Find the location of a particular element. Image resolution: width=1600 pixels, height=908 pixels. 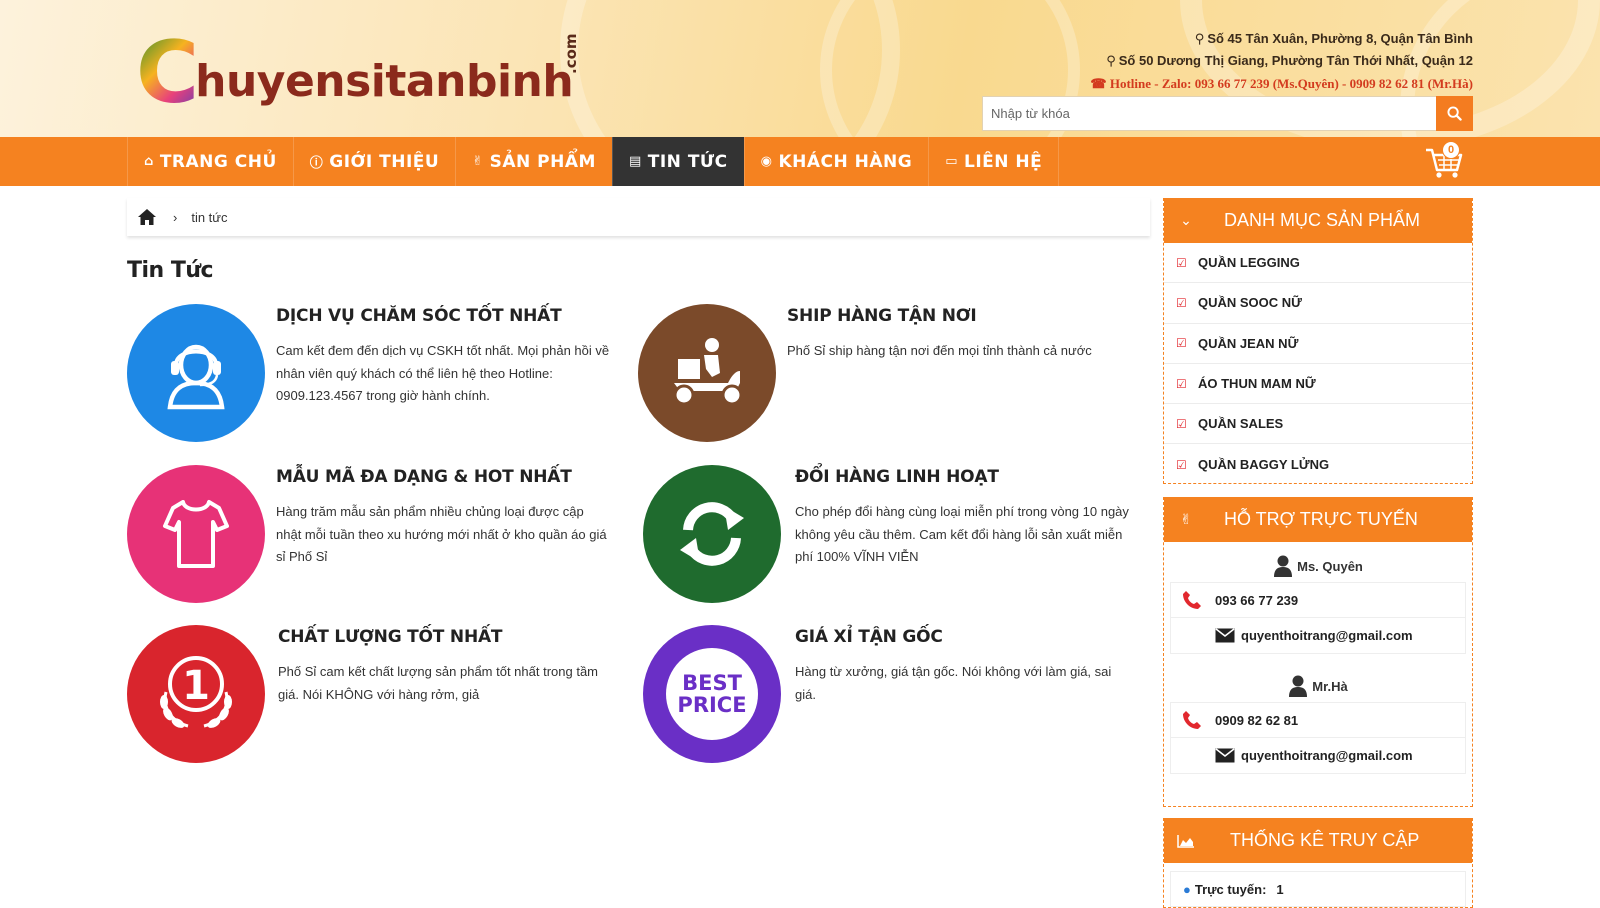

home-icon is located at coordinates (147, 217).